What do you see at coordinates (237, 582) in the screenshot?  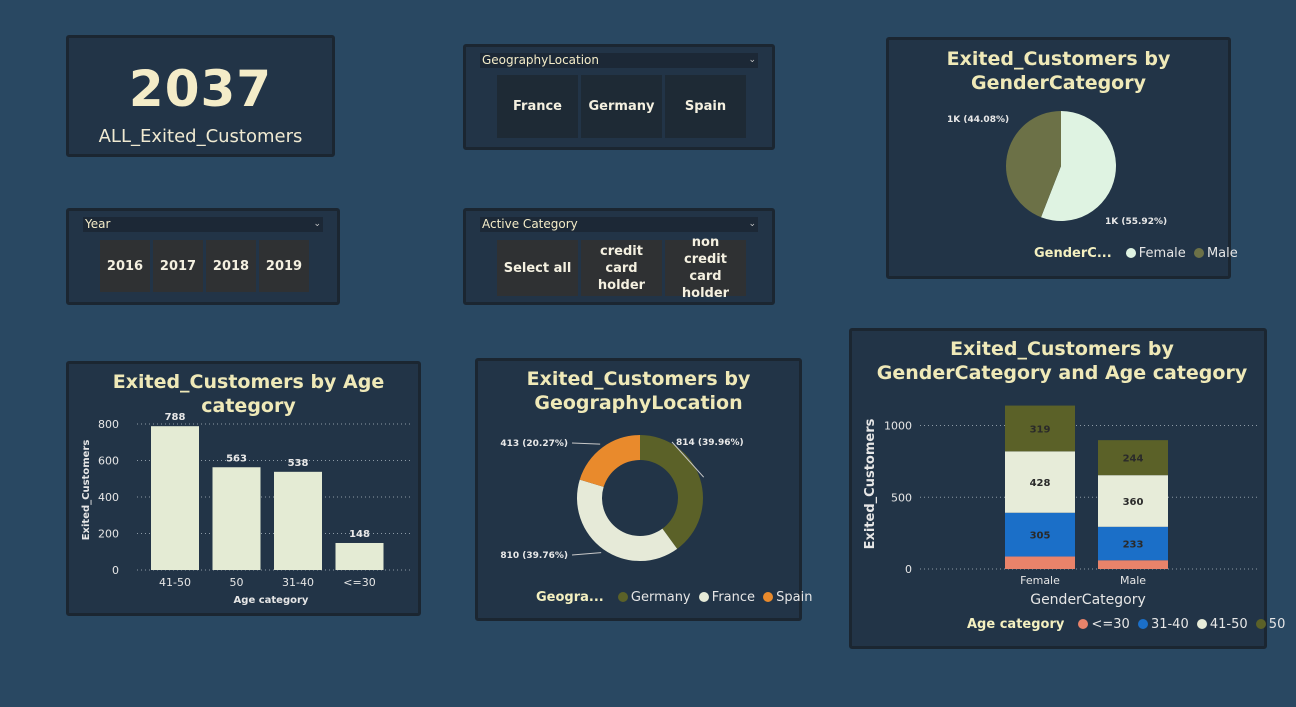 I see `x-tick-label: 50` at bounding box center [237, 582].